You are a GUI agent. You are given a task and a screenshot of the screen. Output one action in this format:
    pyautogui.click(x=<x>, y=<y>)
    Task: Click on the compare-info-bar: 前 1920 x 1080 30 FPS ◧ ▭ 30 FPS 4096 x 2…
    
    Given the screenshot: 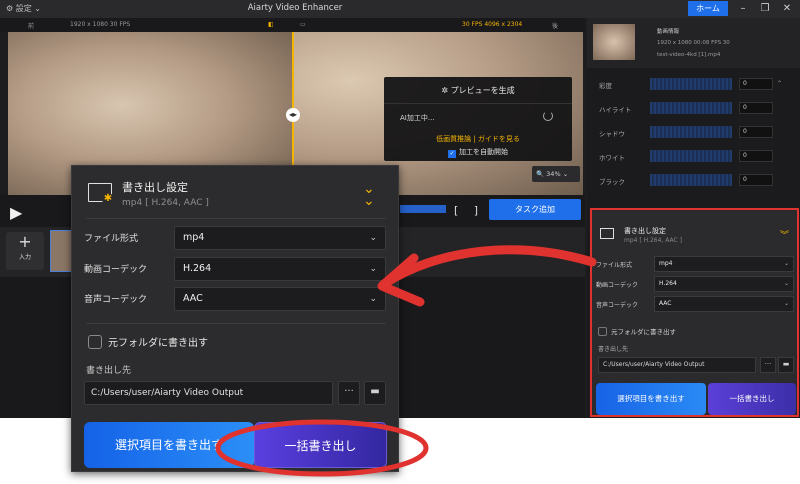 What is the action you would take?
    pyautogui.click(x=292, y=25)
    